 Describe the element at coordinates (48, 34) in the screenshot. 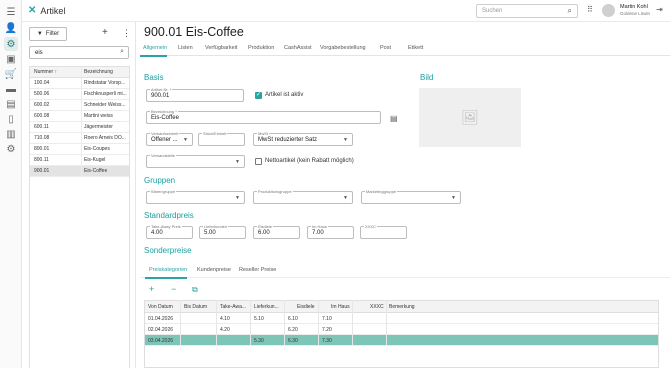

I see `filter-button: ▼ Filter` at that location.